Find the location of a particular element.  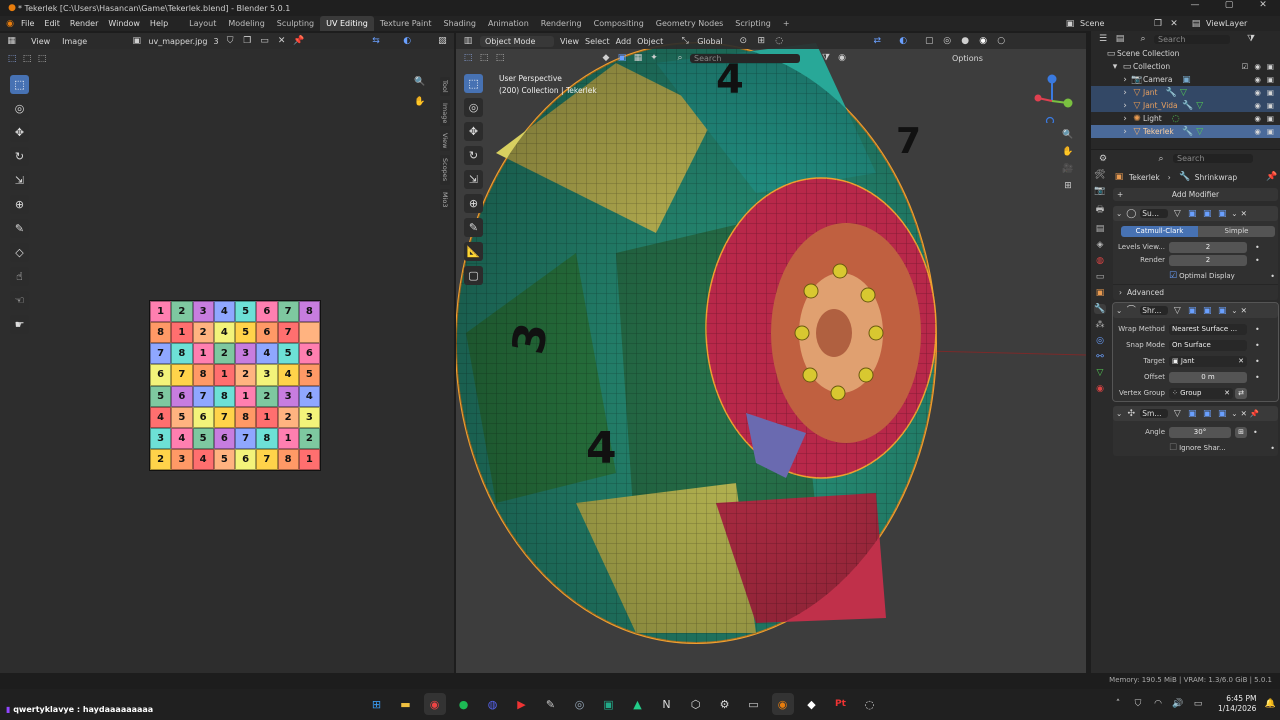

collapse-icon: ⌄ is located at coordinates (1119, 413).